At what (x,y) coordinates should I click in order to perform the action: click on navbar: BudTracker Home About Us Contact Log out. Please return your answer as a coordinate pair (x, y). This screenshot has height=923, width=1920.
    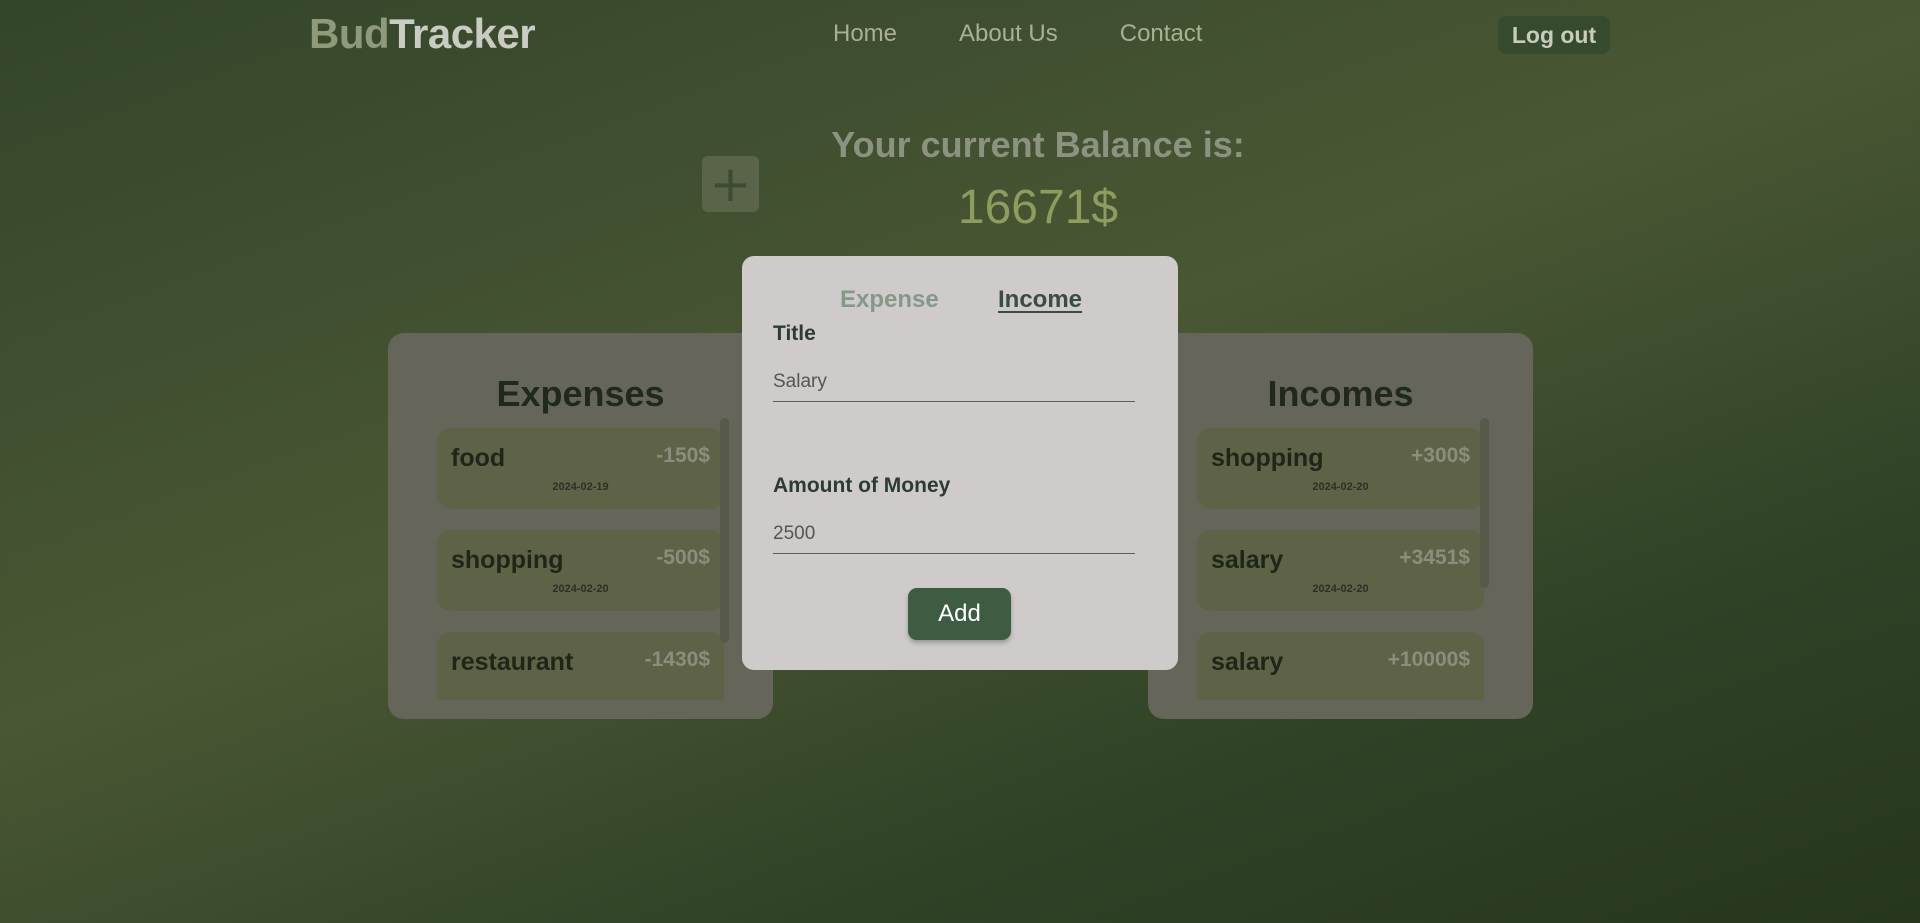
    Looking at the image, I should click on (960, 36).